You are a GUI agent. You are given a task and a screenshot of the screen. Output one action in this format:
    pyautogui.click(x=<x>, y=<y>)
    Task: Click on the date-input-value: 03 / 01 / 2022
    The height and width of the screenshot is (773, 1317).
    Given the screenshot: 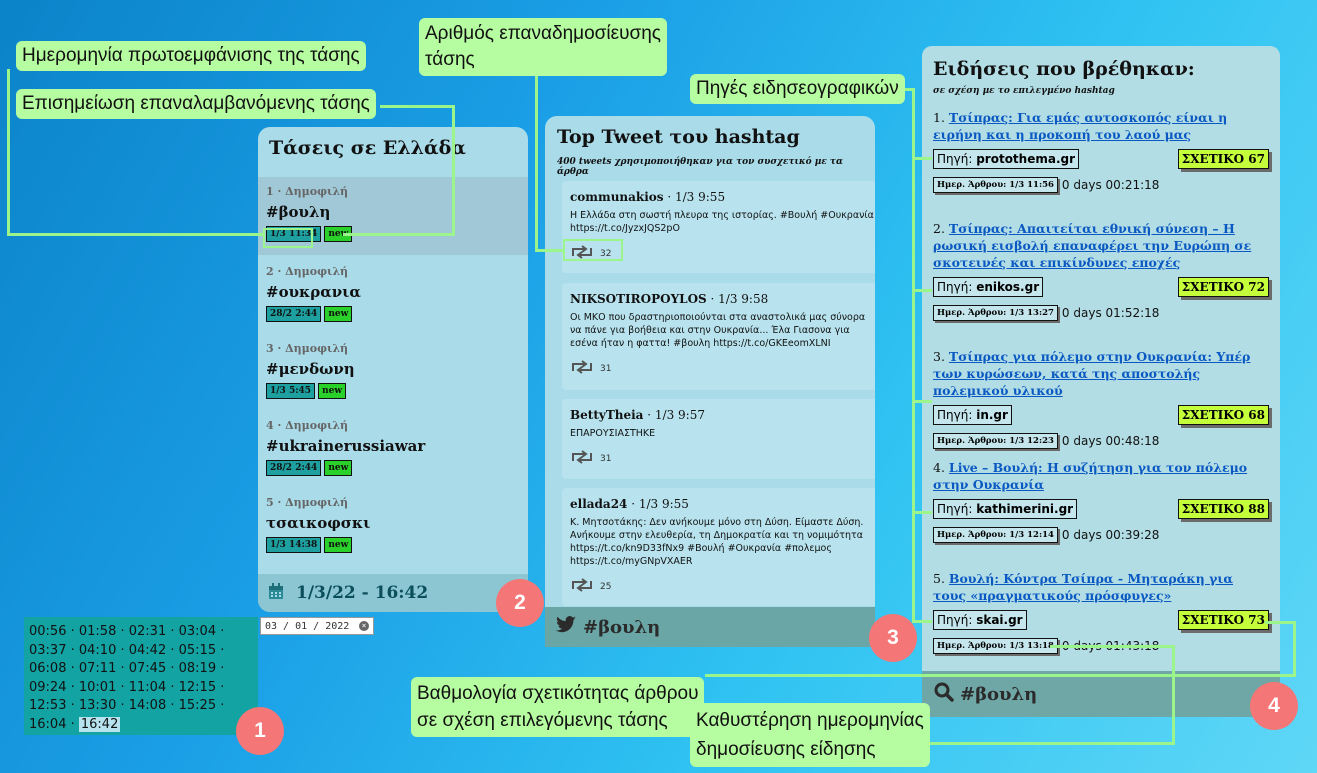 What is the action you would take?
    pyautogui.click(x=307, y=626)
    